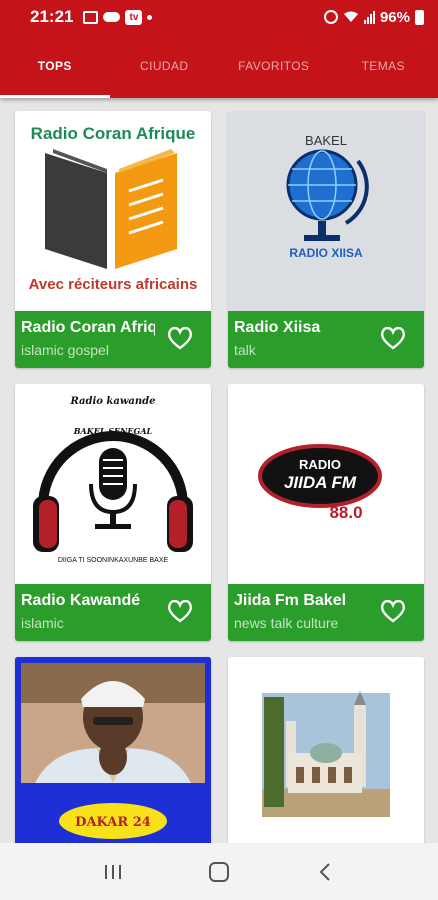 This screenshot has width=438, height=900. What do you see at coordinates (369, 17) in the screenshot?
I see `signal-icon` at bounding box center [369, 17].